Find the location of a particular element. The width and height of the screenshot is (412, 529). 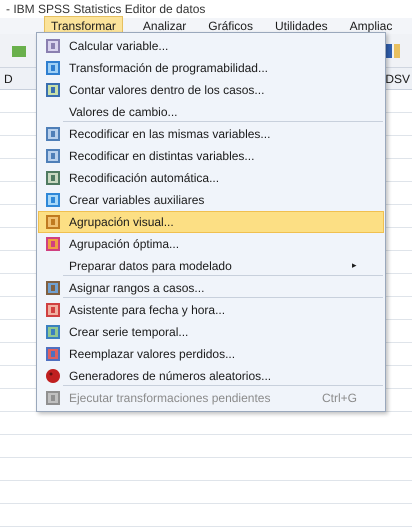

window-title: - IBM SPSS Statistics Editor de datos is located at coordinates (106, 9).